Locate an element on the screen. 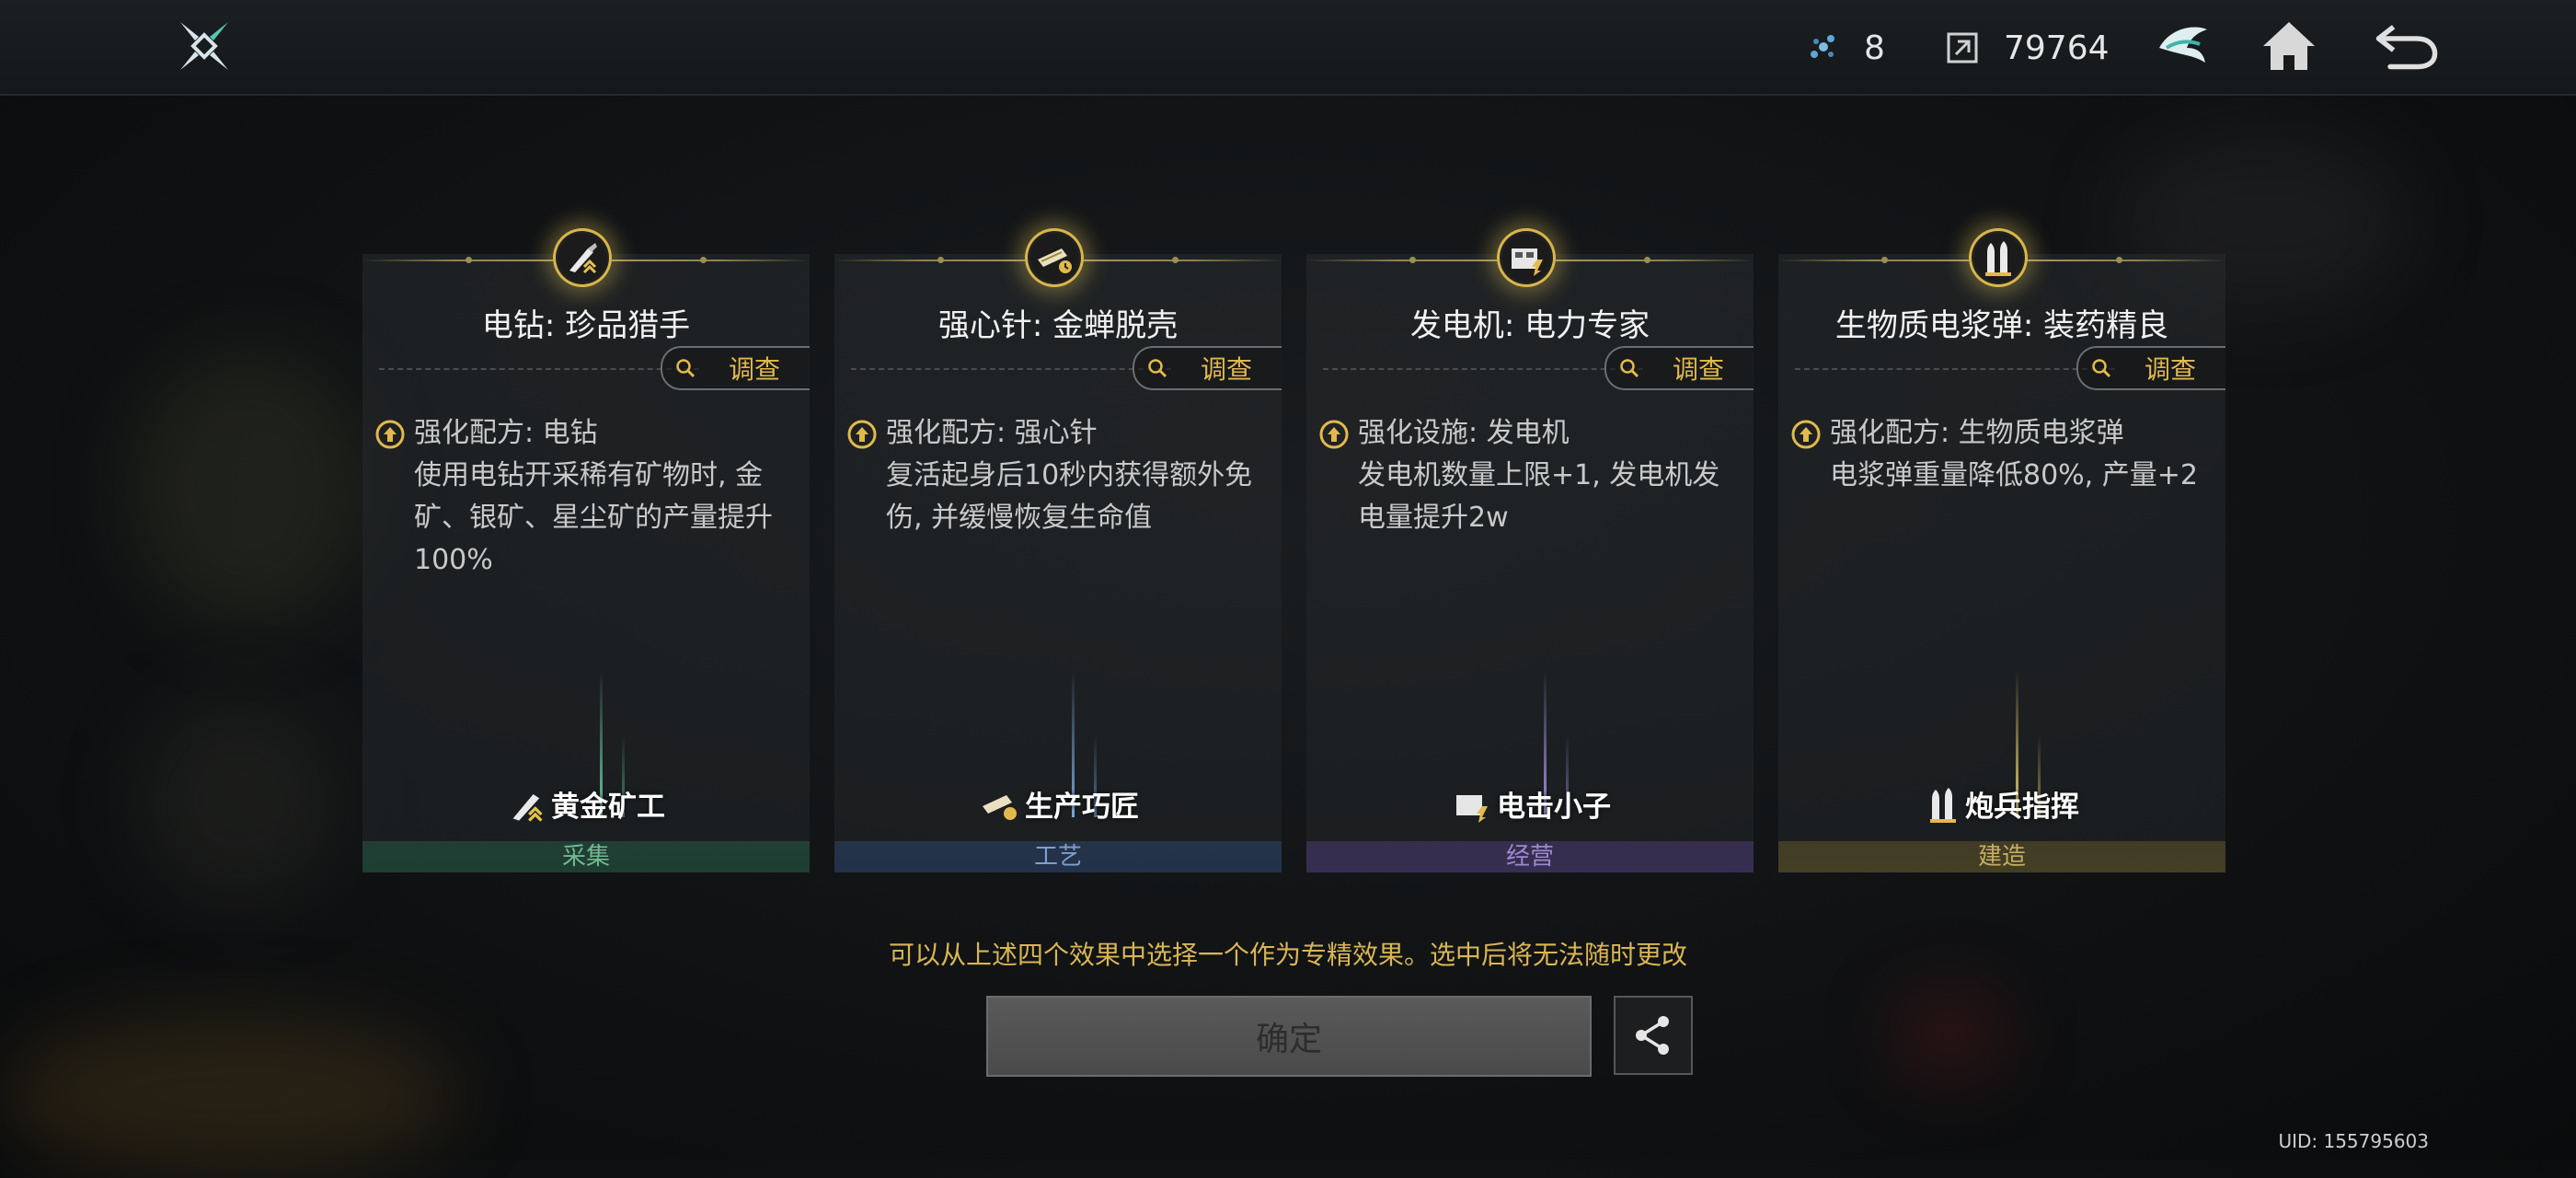  category-bar: 经营 is located at coordinates (1530, 856).